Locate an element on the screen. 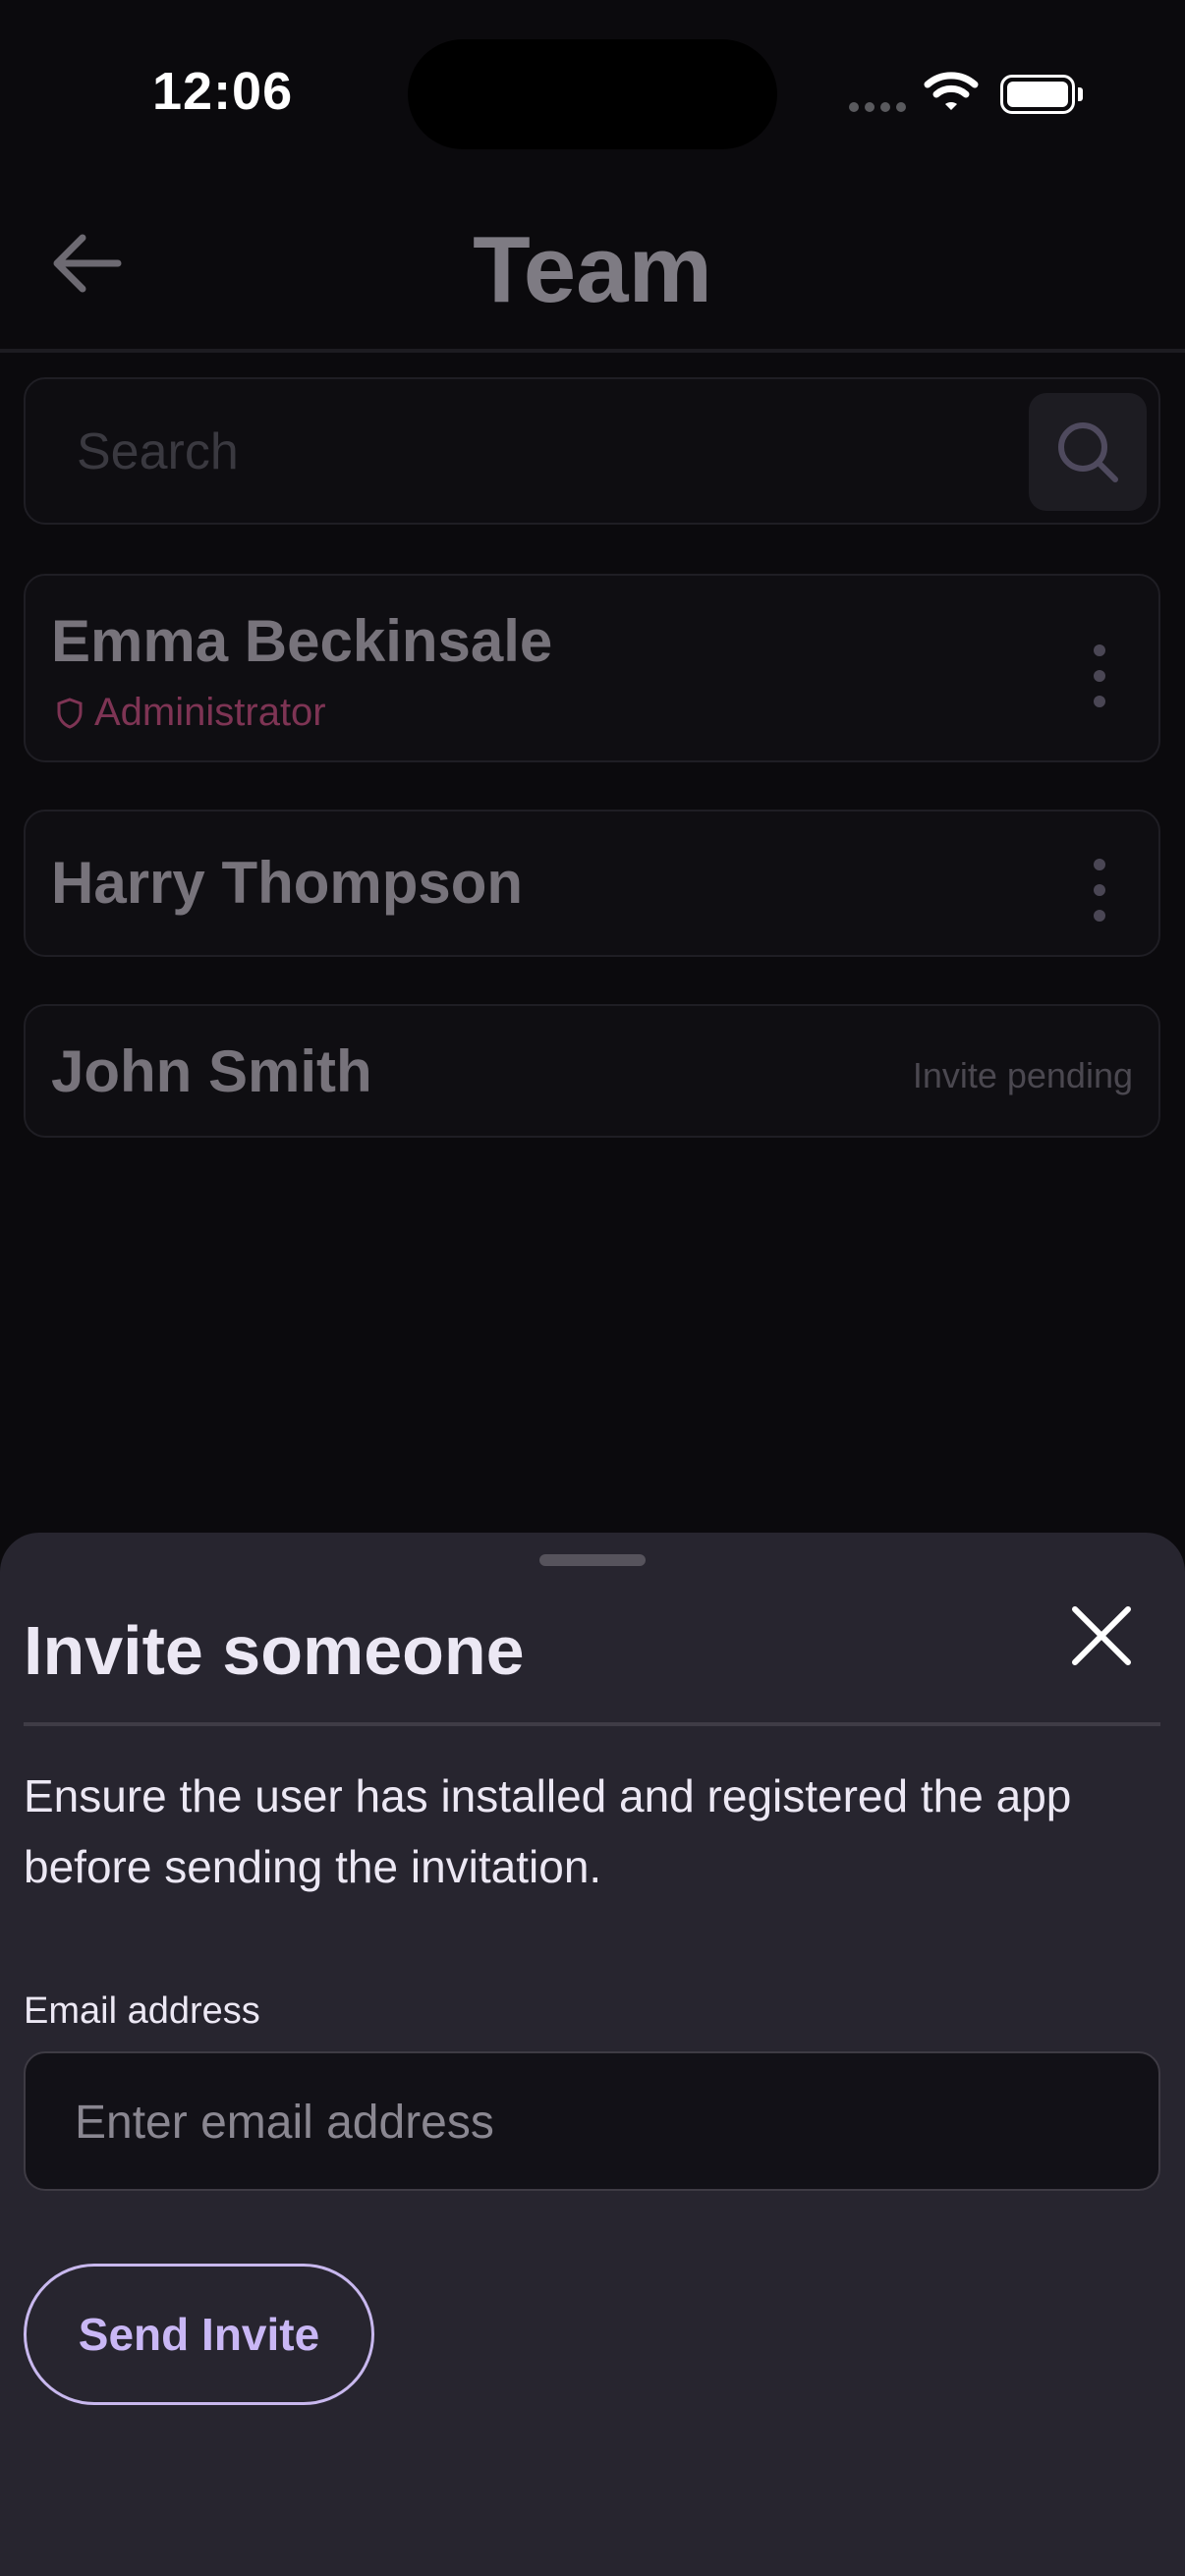 Image resolution: width=1185 pixels, height=2576 pixels. shield-icon is located at coordinates (70, 713).